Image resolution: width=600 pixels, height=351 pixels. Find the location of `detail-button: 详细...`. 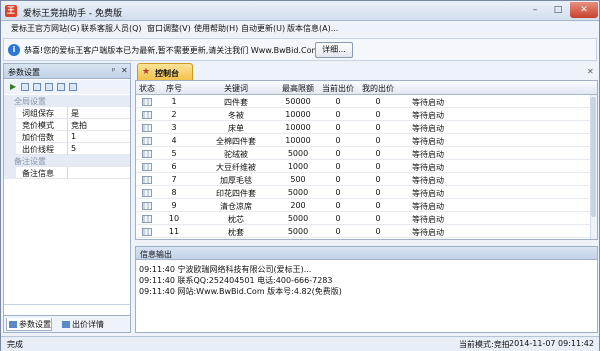

detail-button: 详细... is located at coordinates (334, 50).